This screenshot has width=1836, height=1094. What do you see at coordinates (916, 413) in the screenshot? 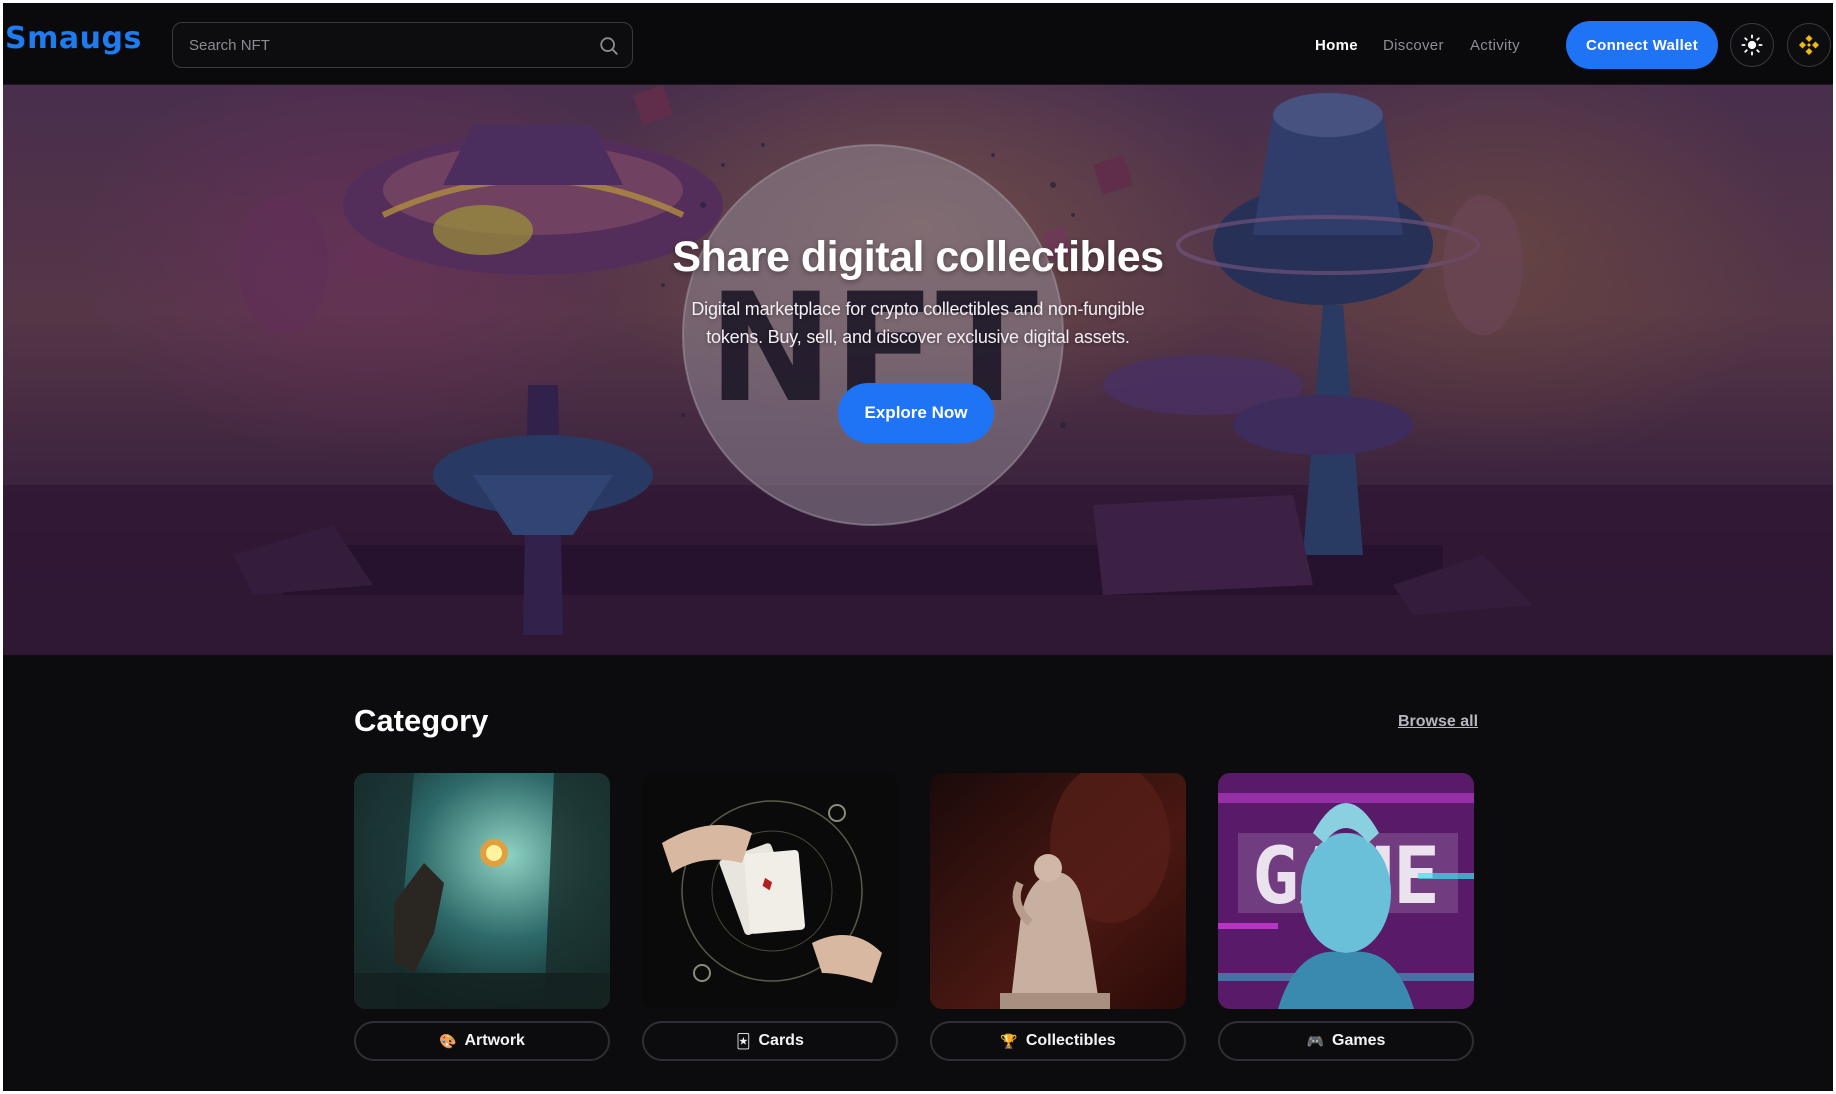
I see `explore-now-button: Explore Now` at bounding box center [916, 413].